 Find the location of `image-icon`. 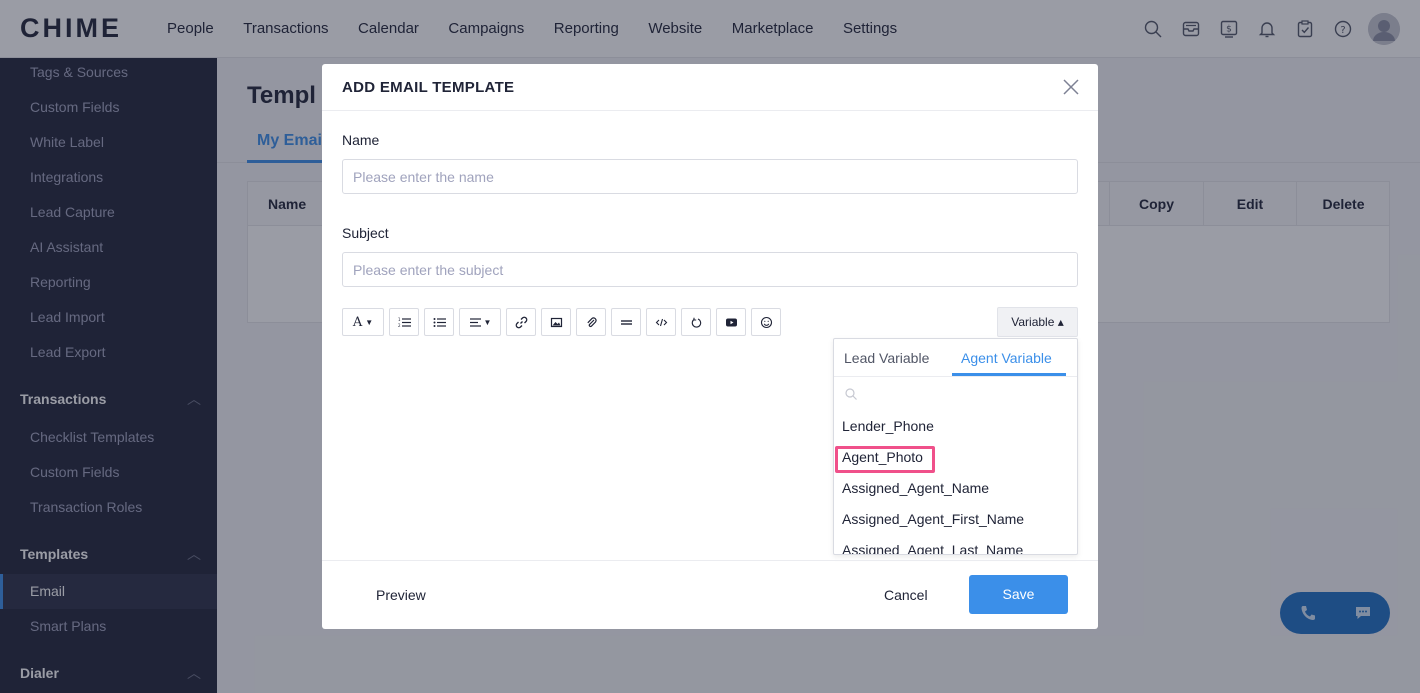

image-icon is located at coordinates (556, 322).